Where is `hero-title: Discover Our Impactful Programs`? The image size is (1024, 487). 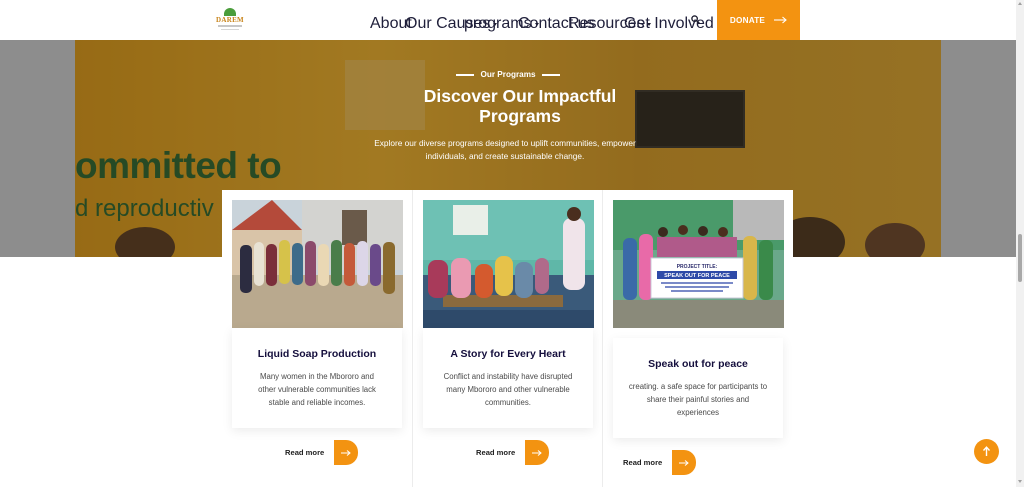
hero-title: Discover Our Impactful Programs is located at coordinates (508, 106).